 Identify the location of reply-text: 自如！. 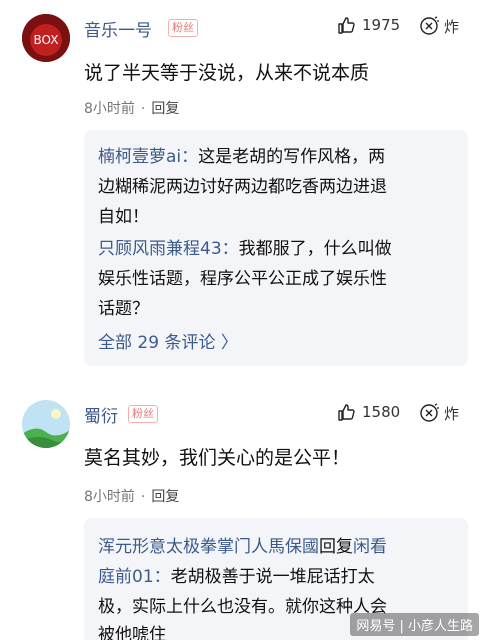
(123, 217).